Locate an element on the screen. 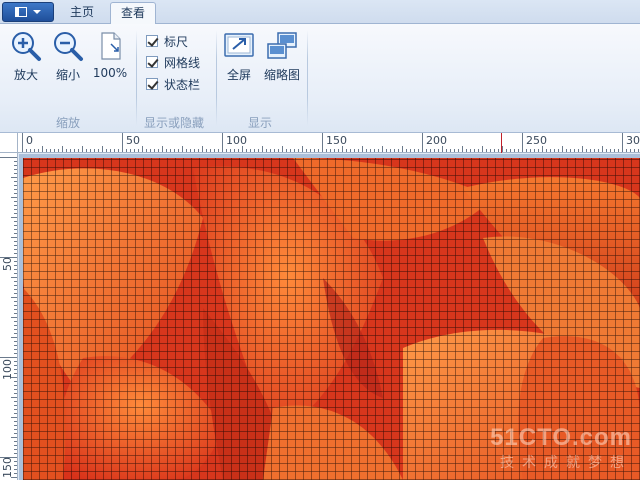  horizontal-ruler: 0 50 100 150 200 250 30 is located at coordinates (329, 143).